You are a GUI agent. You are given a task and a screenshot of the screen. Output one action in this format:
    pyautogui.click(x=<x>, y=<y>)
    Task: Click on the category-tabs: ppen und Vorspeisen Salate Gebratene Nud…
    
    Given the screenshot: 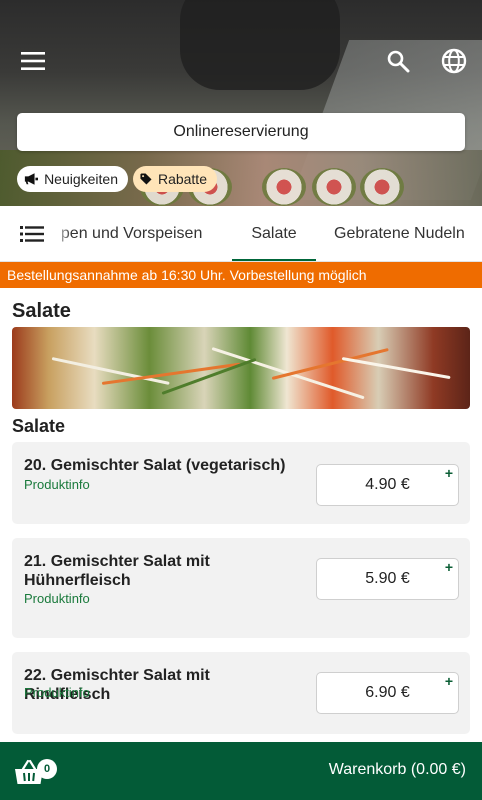 What is the action you would take?
    pyautogui.click(x=241, y=234)
    